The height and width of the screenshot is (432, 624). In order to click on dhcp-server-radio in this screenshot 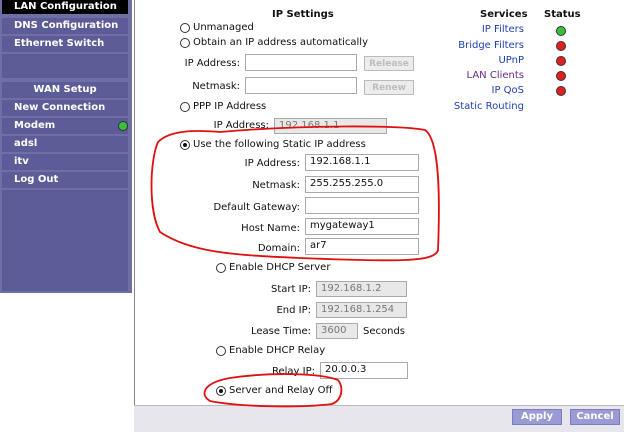, I will do `click(221, 268)`.